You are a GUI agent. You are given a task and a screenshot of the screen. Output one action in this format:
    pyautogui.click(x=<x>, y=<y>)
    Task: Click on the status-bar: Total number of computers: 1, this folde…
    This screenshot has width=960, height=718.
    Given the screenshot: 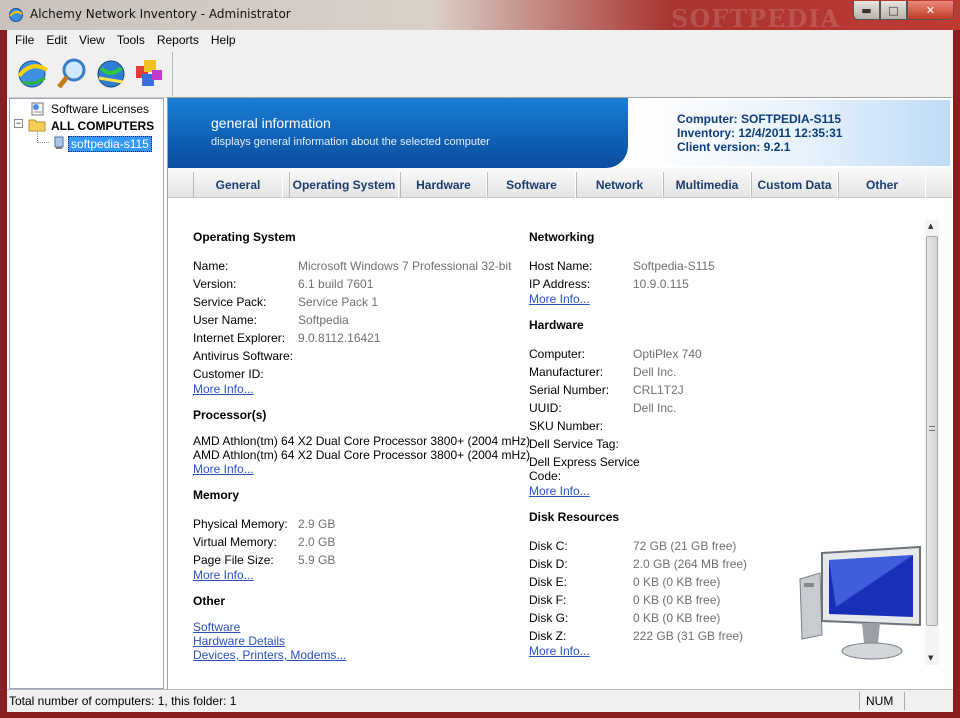 What is the action you would take?
    pyautogui.click(x=480, y=700)
    